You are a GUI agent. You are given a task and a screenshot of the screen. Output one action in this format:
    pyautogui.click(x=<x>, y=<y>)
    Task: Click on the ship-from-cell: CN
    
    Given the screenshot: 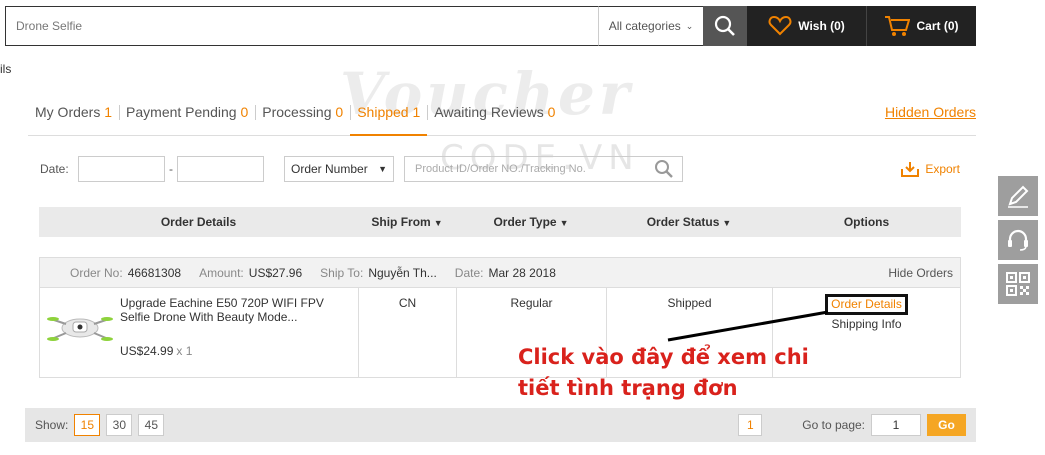 What is the action you would take?
    pyautogui.click(x=408, y=332)
    